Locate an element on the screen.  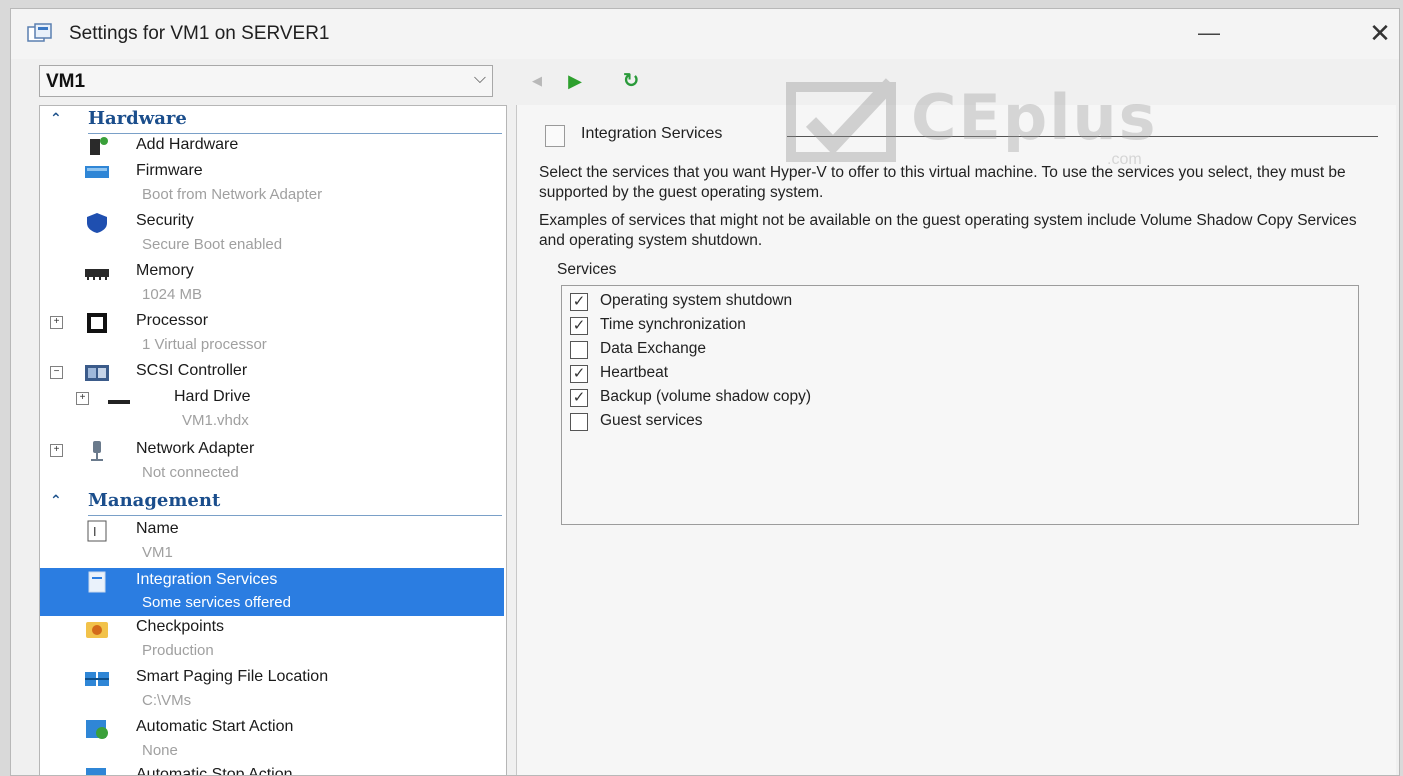
panel-title: Integration Services is located at coordinates (656, 134).